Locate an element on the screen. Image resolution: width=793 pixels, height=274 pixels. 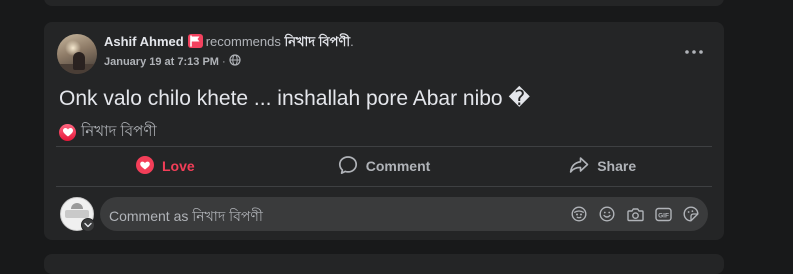
love-button: Love is located at coordinates (165, 166).